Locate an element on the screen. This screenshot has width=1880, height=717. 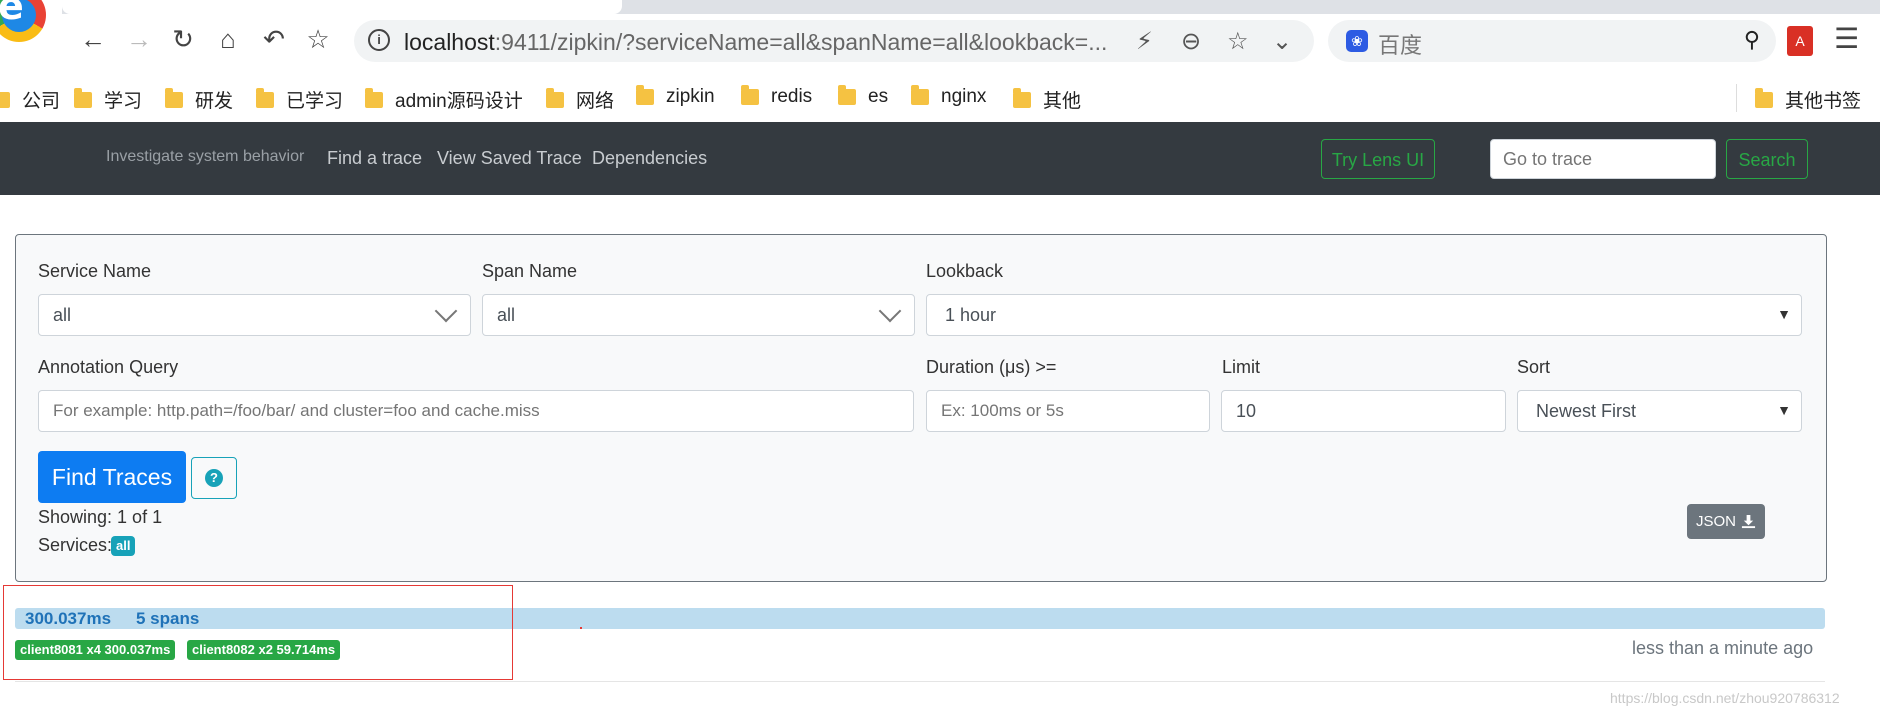
go-to-trace-input is located at coordinates (1603, 159).